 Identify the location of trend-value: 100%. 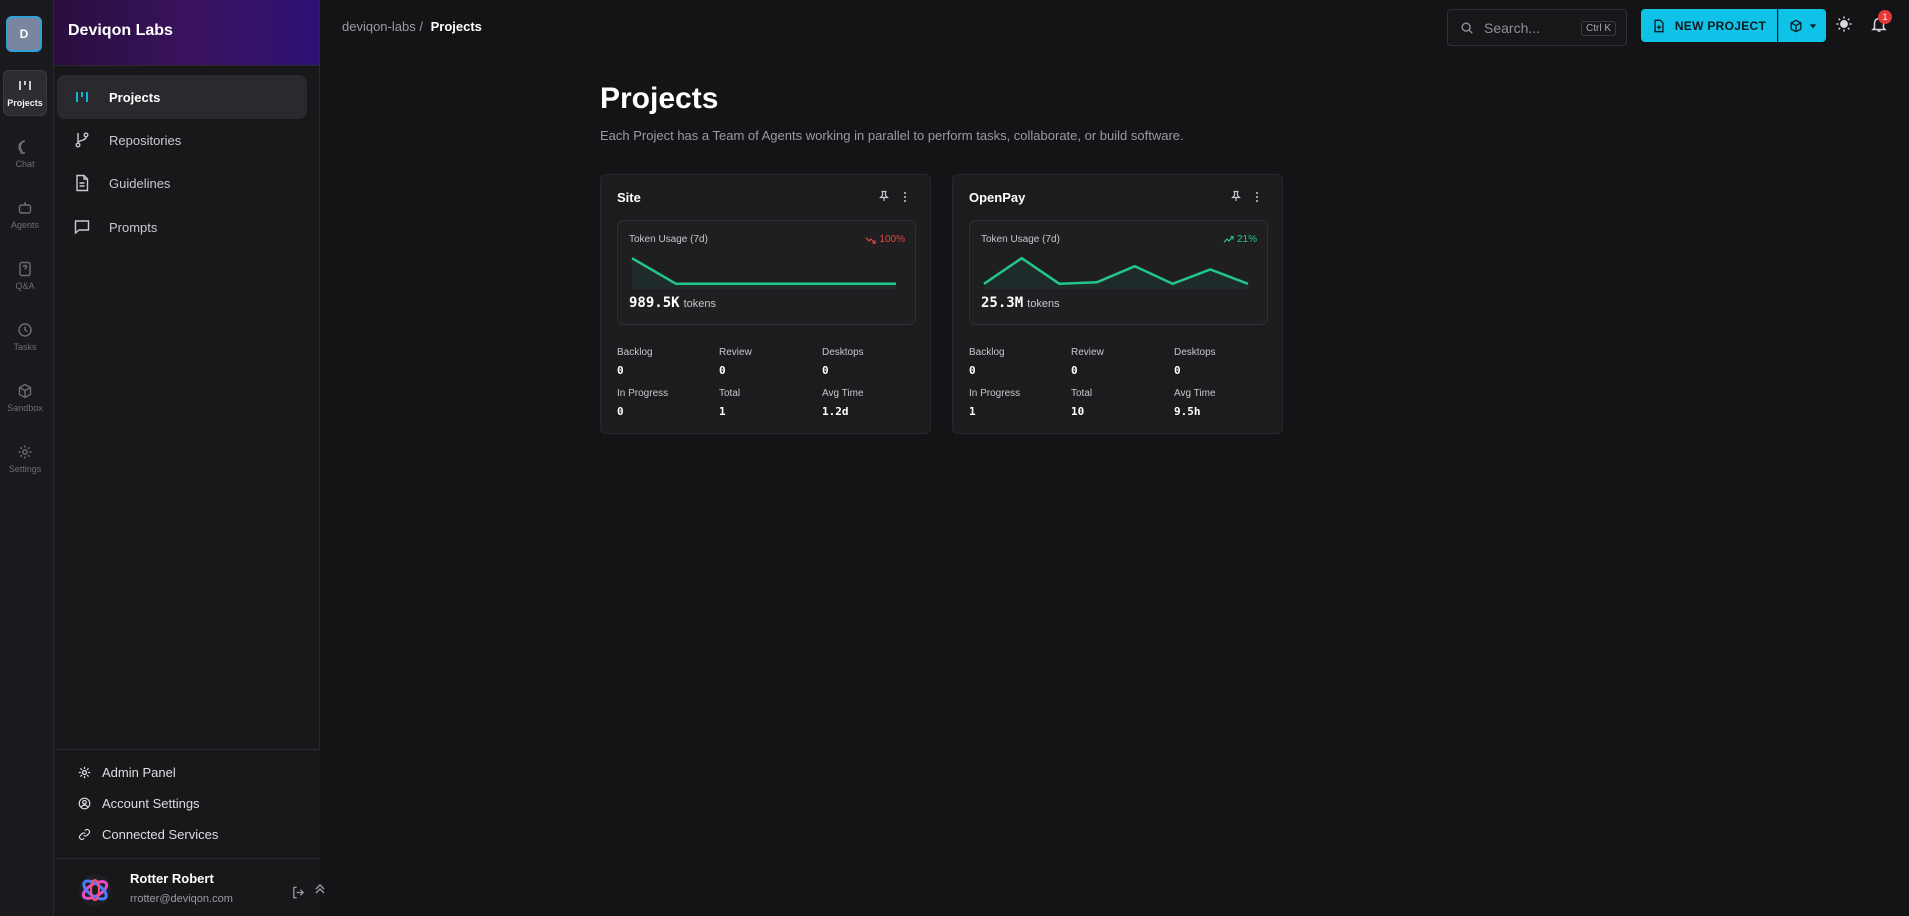
(892, 239).